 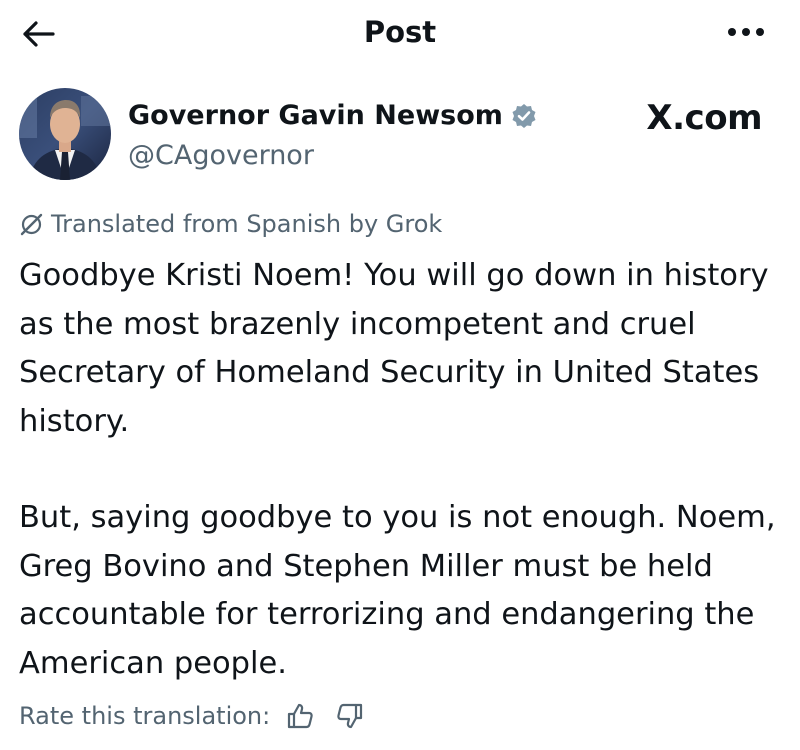 What do you see at coordinates (350, 716) in the screenshot?
I see `thumbs-down-icon` at bounding box center [350, 716].